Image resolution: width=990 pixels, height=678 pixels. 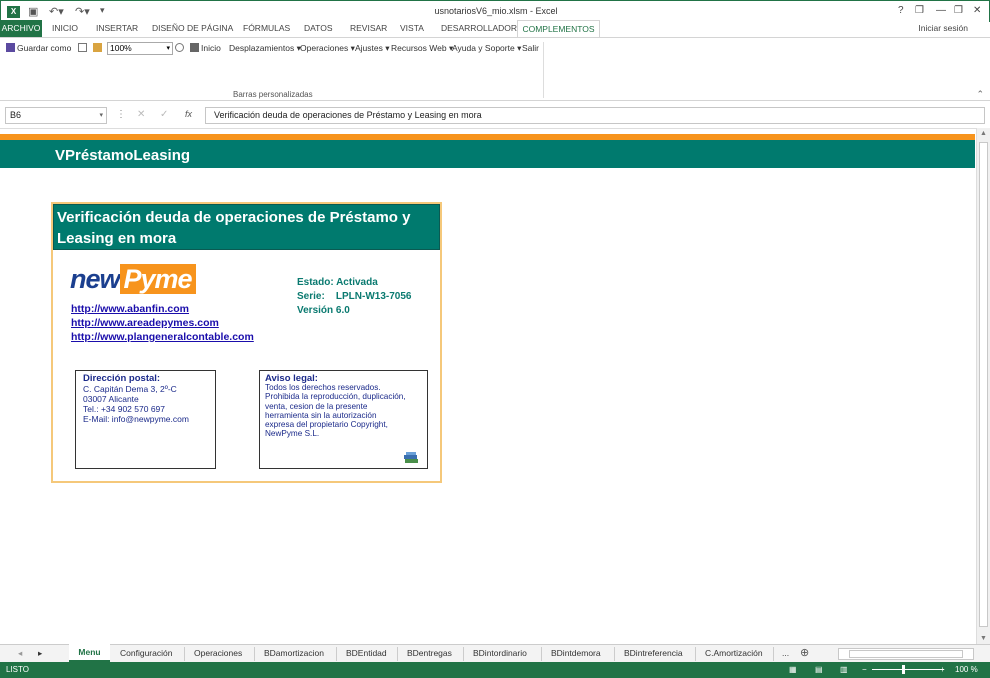 I want to click on vertical-scrollbar: ▲ ▼, so click(x=983, y=386).